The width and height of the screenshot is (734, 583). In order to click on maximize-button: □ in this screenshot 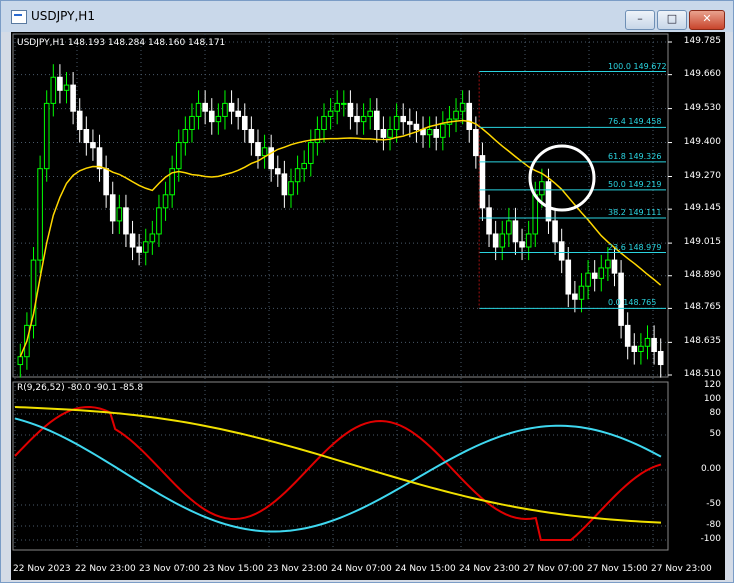, I will do `click(672, 20)`.